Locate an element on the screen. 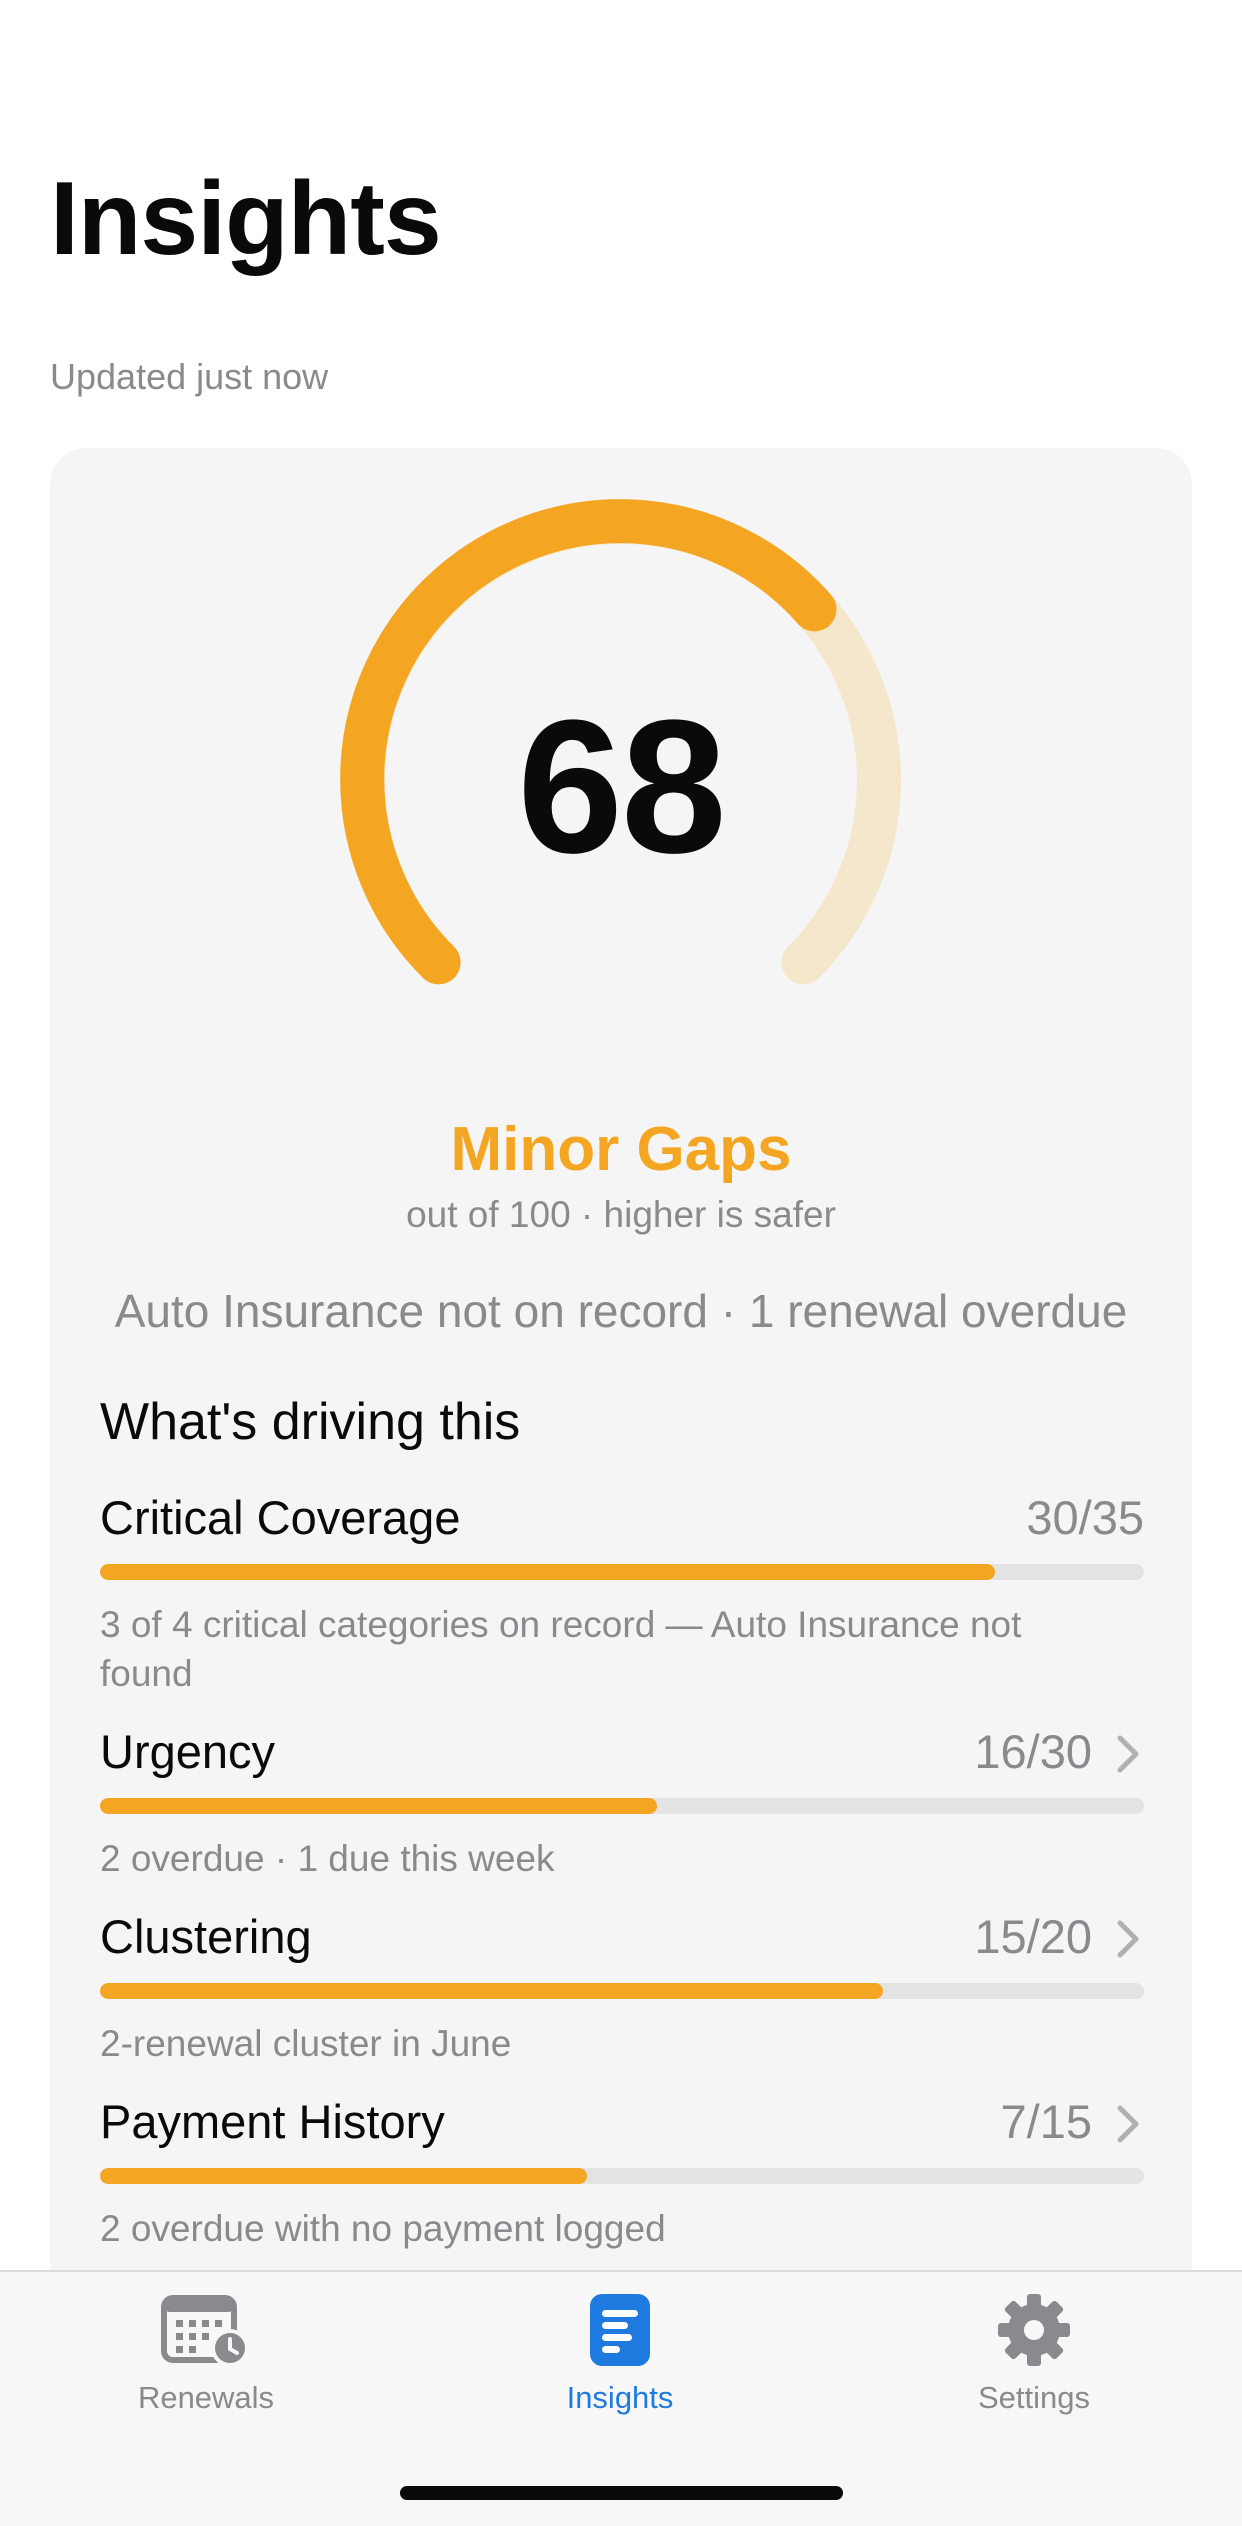 The height and width of the screenshot is (2526, 1242). tab-label: Renewals is located at coordinates (206, 2397).